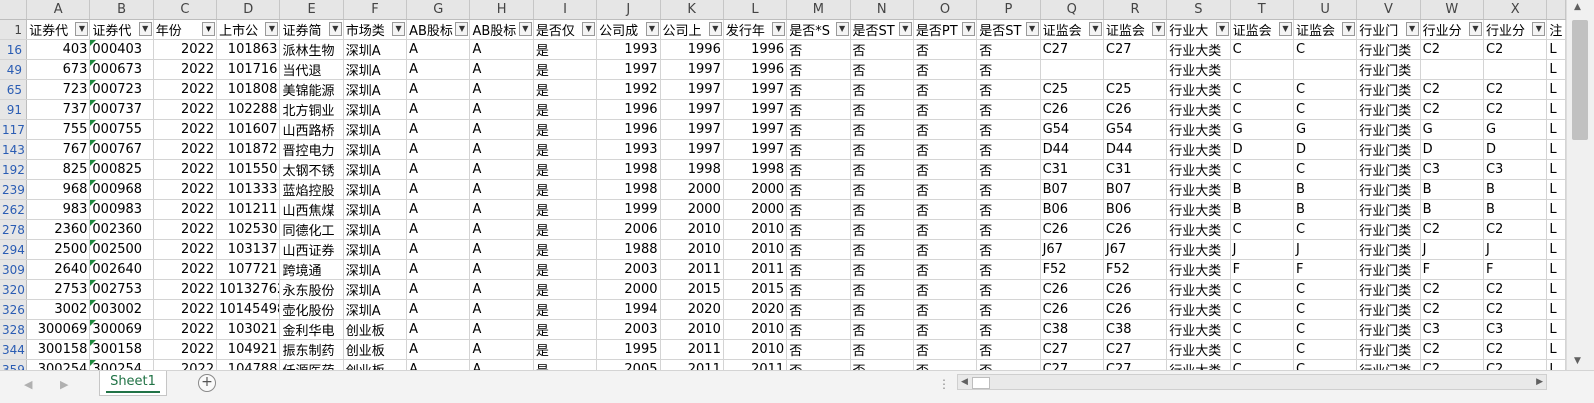 The image size is (1594, 403). I want to click on table-cell: 创业板, so click(375, 349).